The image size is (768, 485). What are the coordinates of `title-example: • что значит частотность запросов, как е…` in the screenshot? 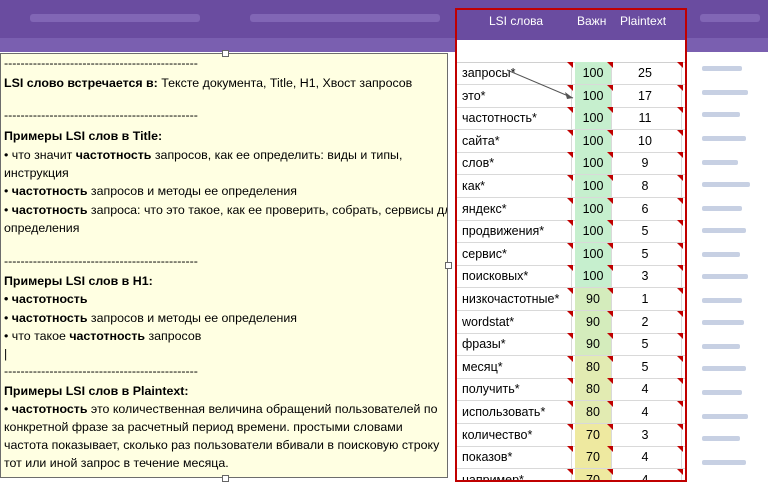 It's located at (203, 155).